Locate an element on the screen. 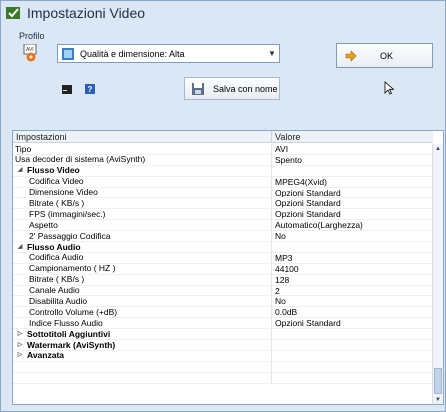 This screenshot has height=412, width=446. scroll-up-icon: ▲ is located at coordinates (438, 149).